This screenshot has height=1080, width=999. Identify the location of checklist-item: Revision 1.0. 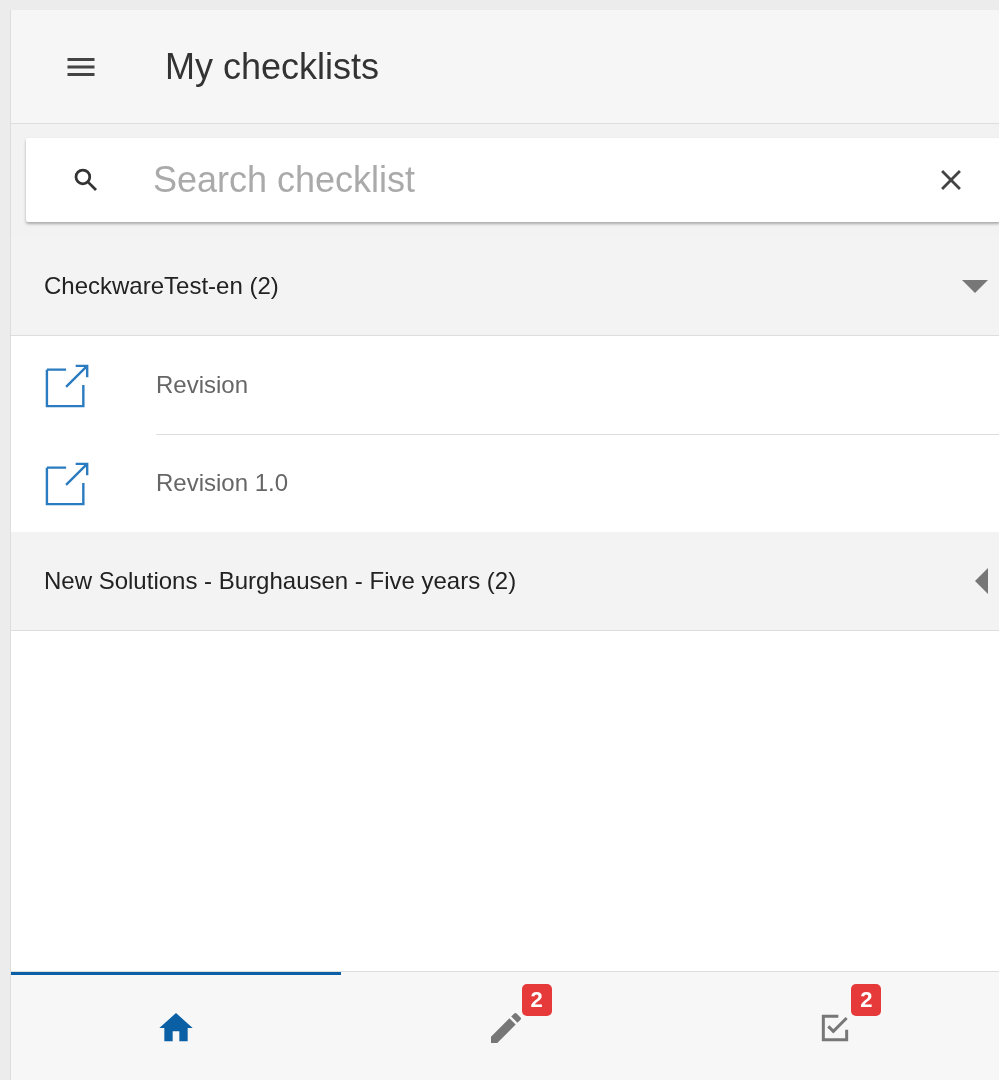
(222, 482).